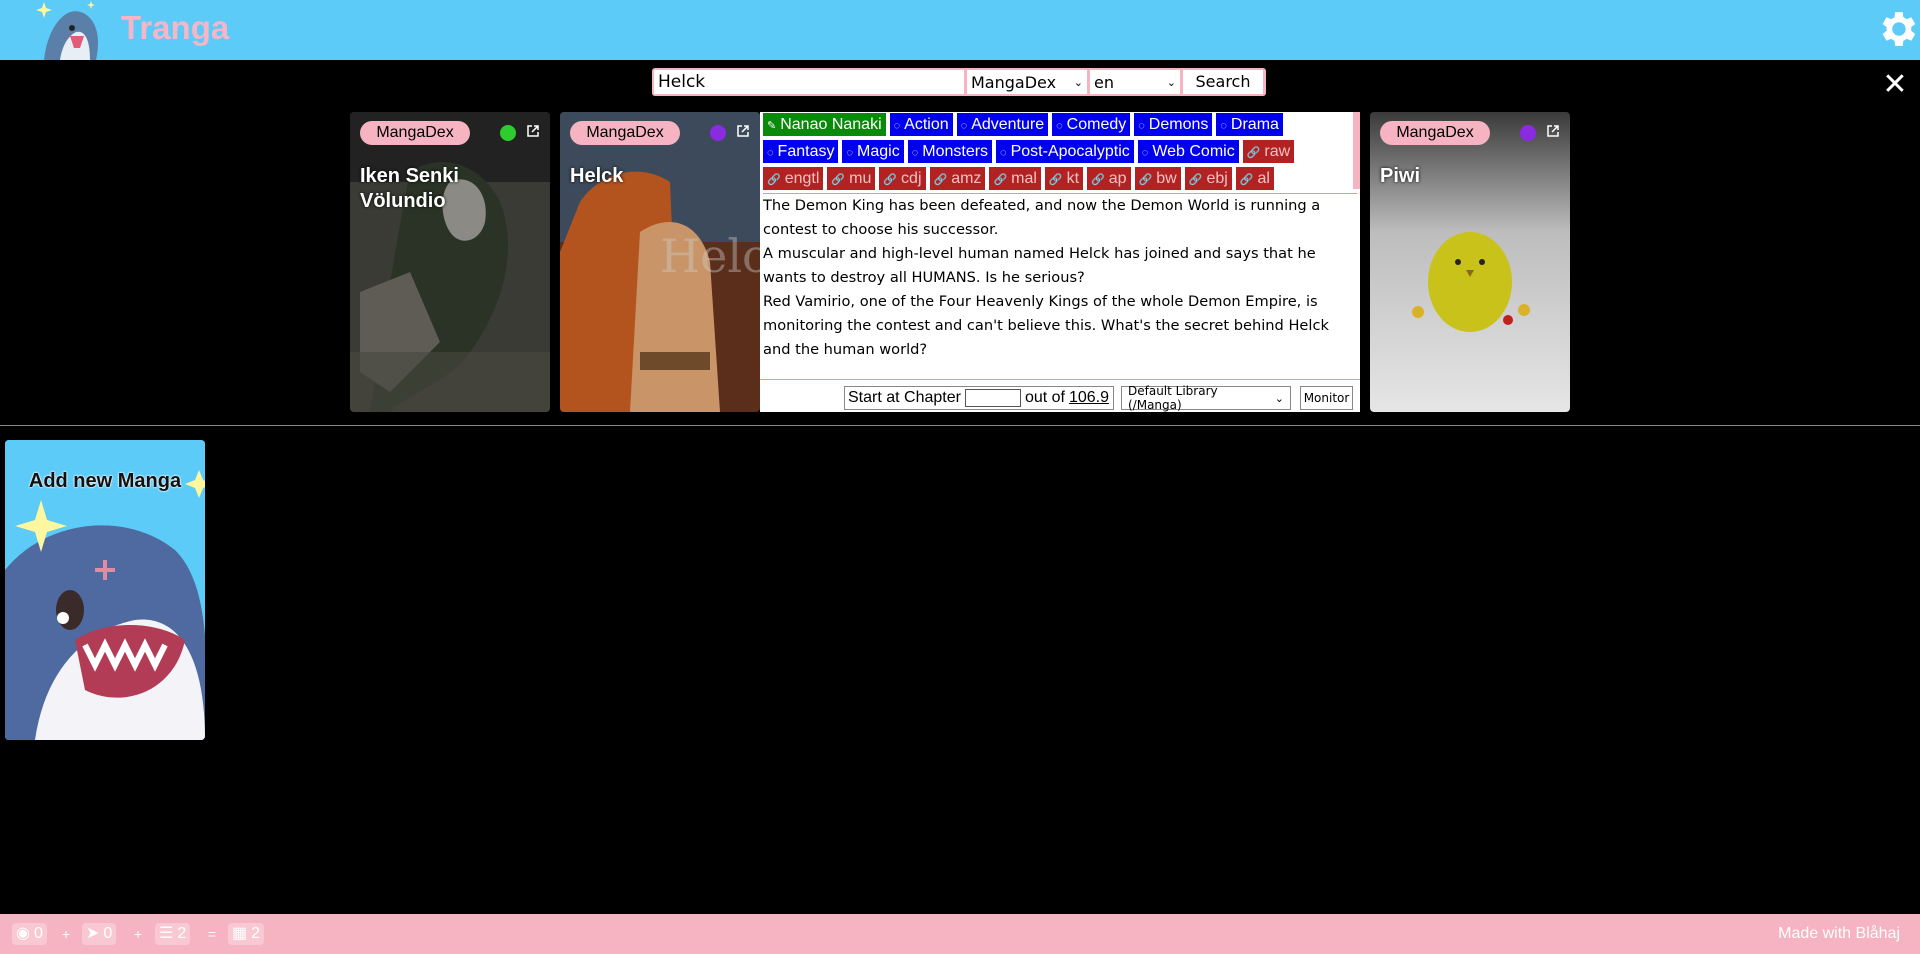  What do you see at coordinates (809, 82) in the screenshot?
I see `search-input` at bounding box center [809, 82].